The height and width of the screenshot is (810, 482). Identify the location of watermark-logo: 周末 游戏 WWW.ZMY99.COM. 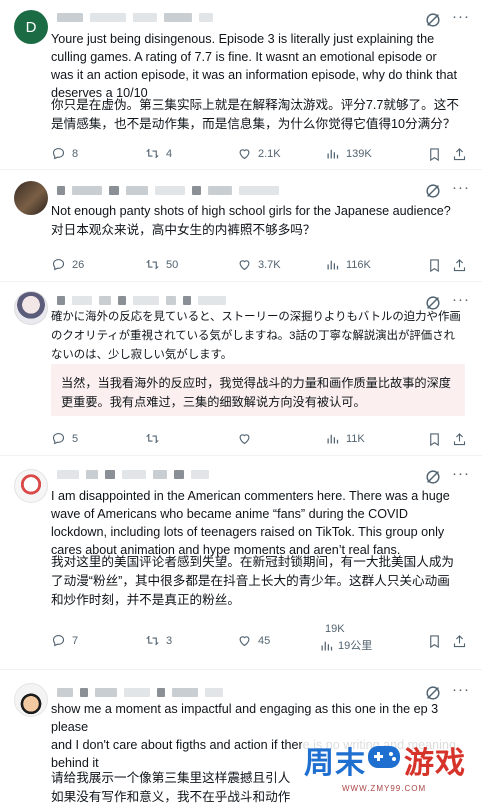
(391, 769).